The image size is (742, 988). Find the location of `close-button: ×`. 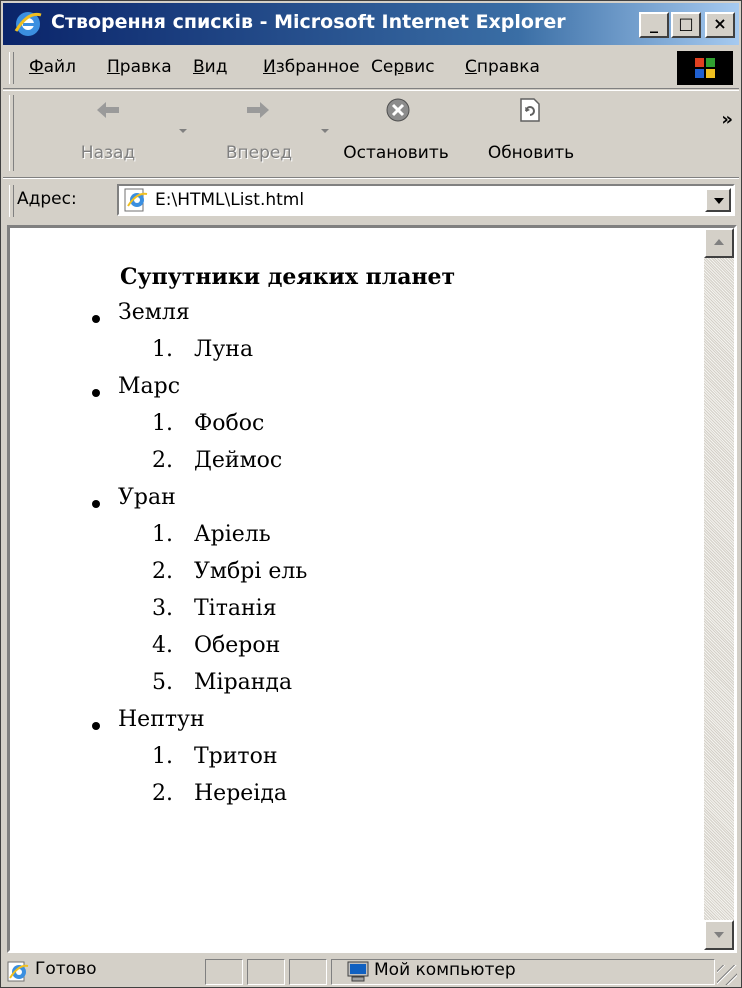

close-button: × is located at coordinates (720, 25).